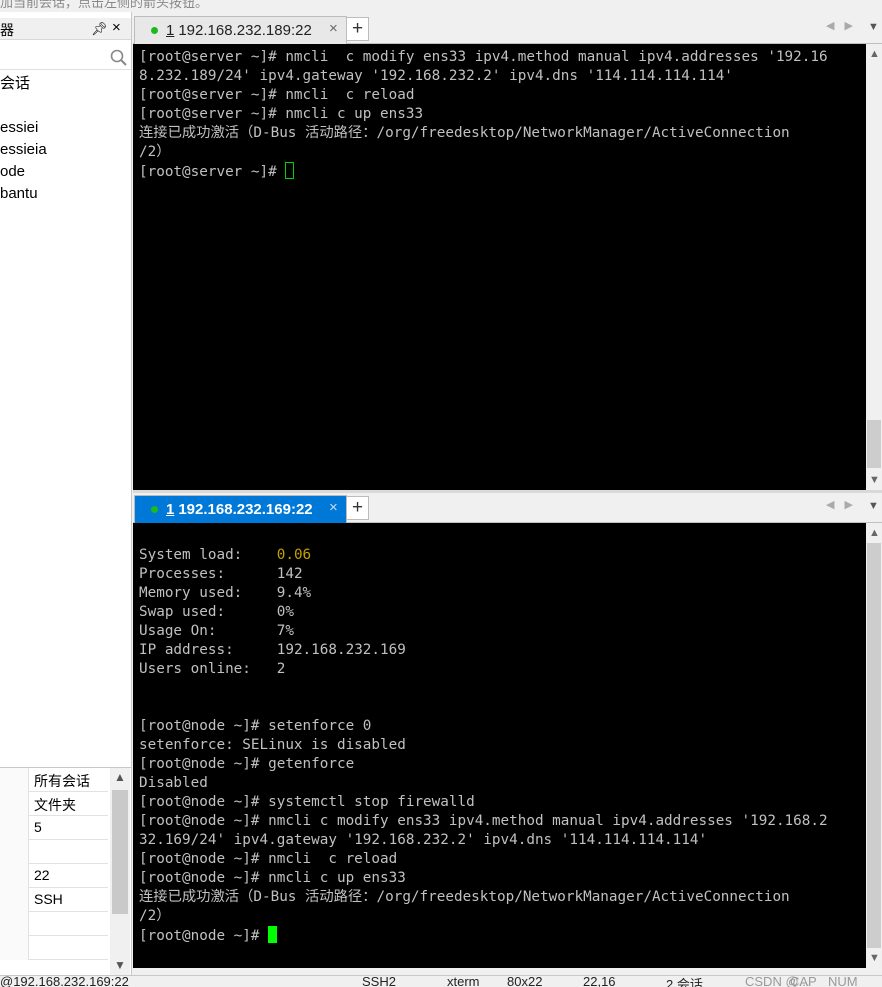 Image resolution: width=882 pixels, height=987 pixels. I want to click on tab-session-node: 1 192.168.232.169:22 ×, so click(240, 509).